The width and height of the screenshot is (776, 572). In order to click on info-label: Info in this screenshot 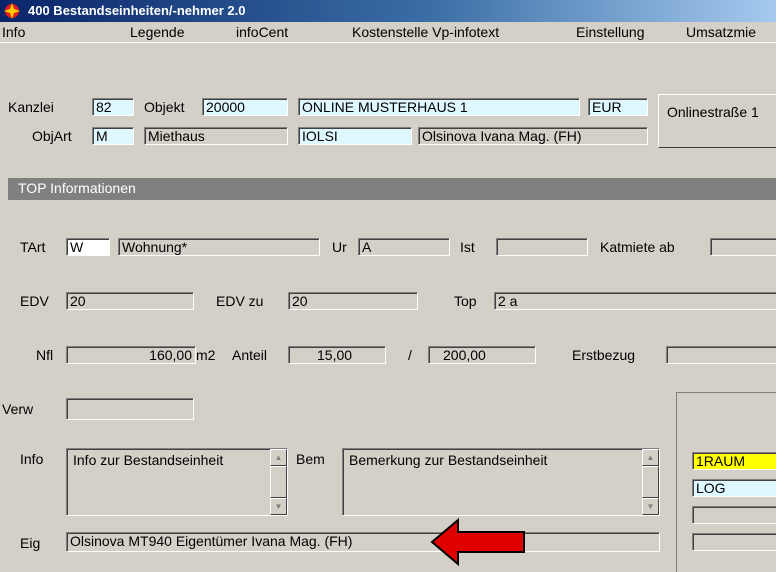, I will do `click(32, 459)`.